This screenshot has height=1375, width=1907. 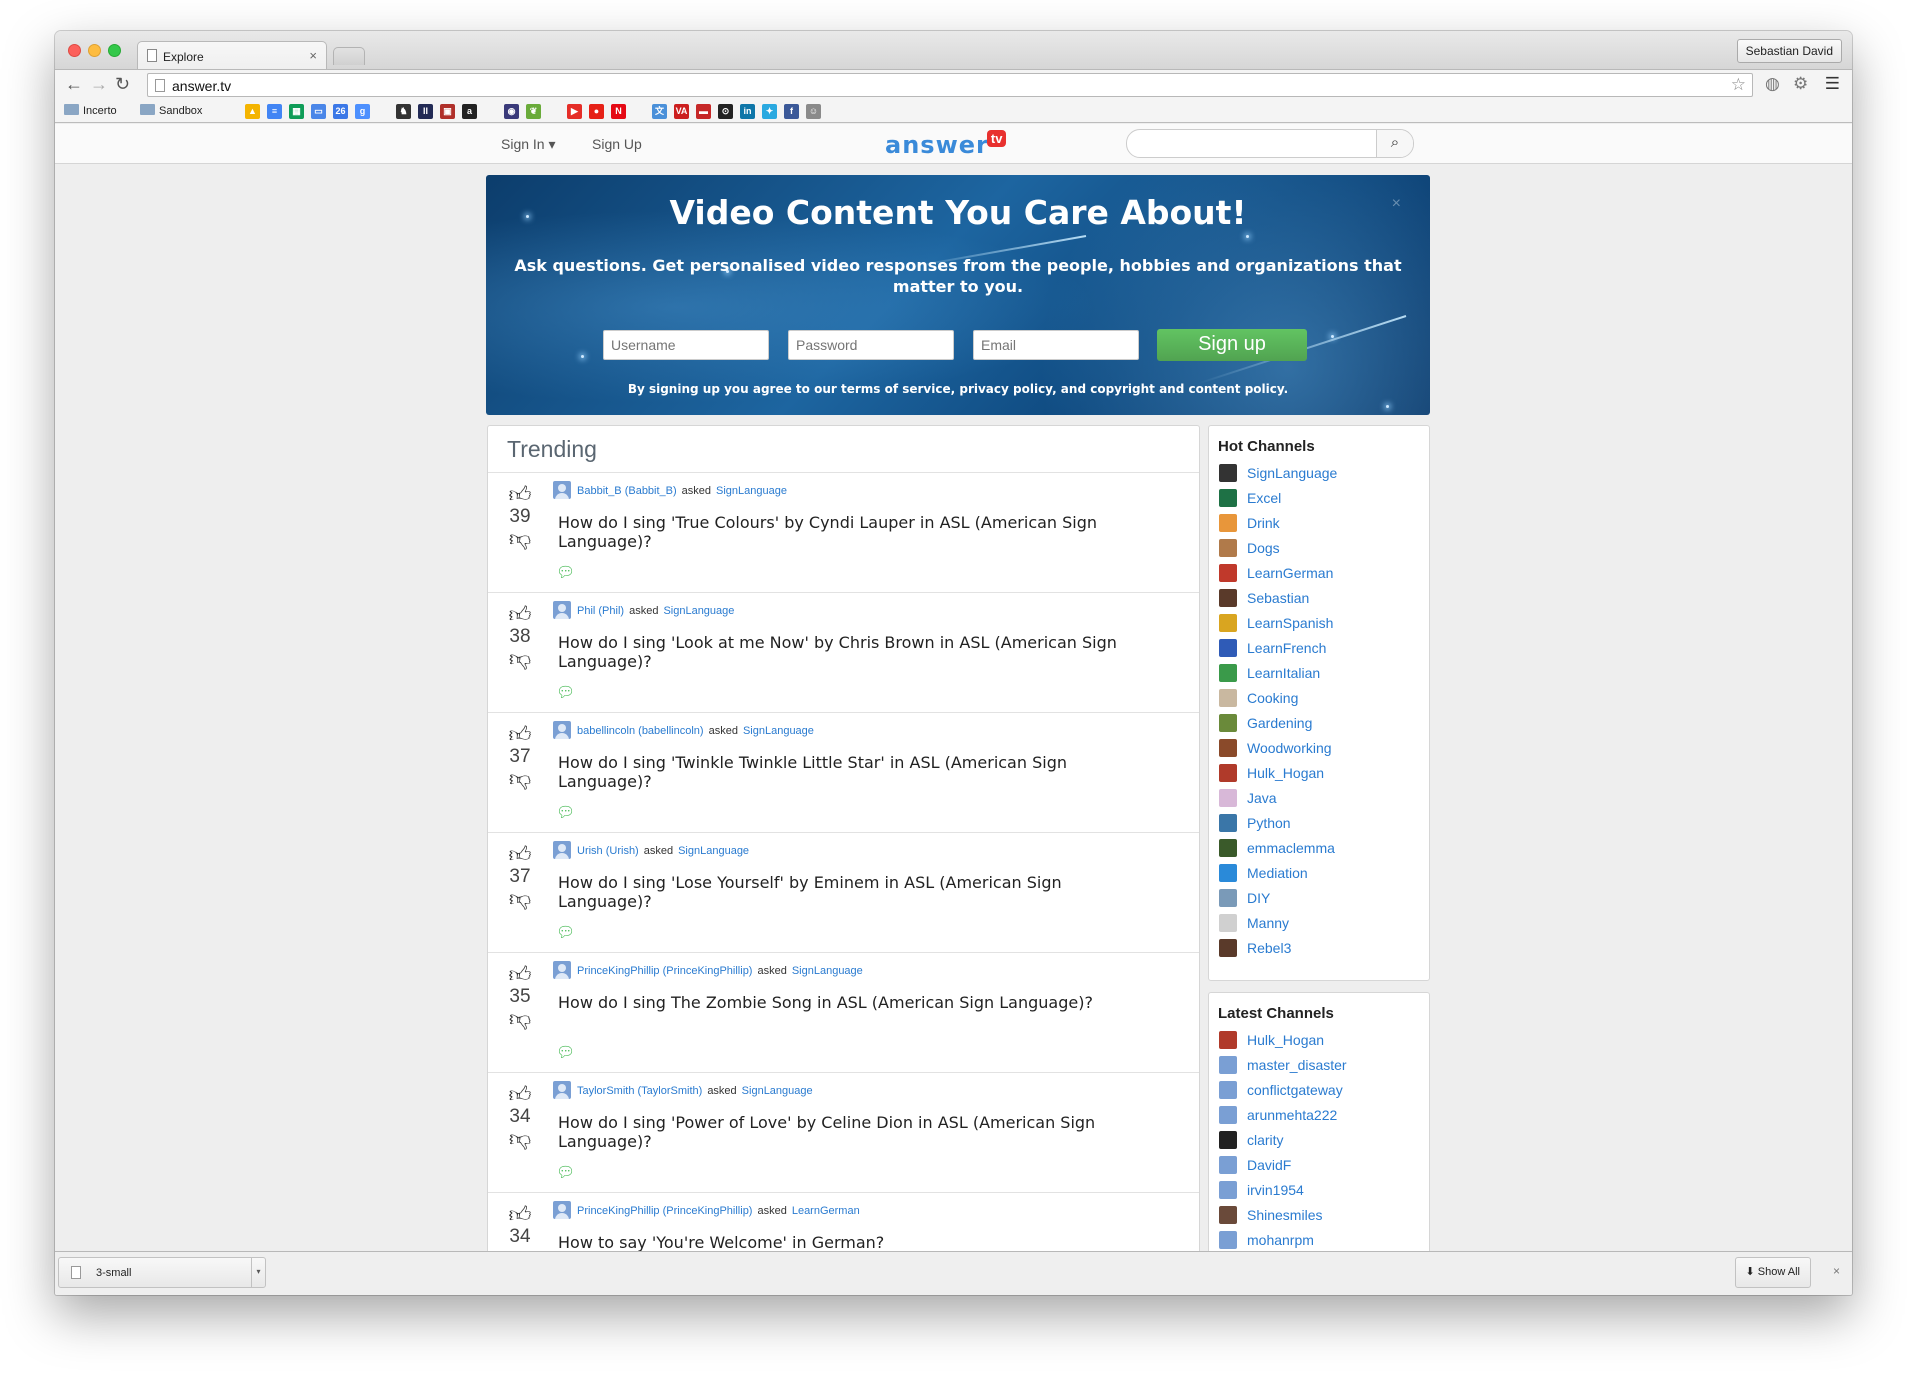 What do you see at coordinates (1394, 143) in the screenshot?
I see `search-icon: ⌕` at bounding box center [1394, 143].